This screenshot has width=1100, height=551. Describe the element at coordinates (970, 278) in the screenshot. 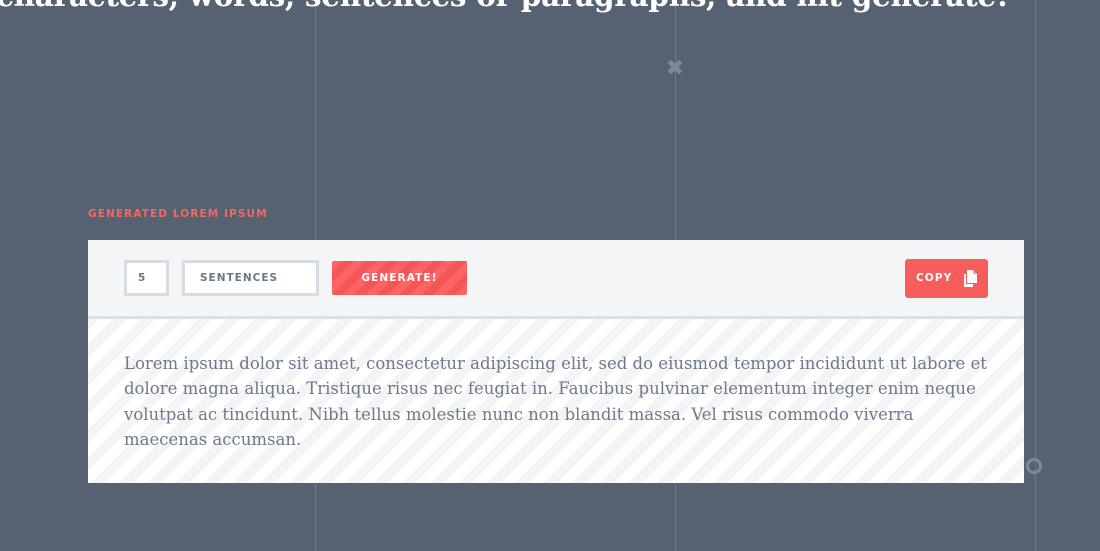

I see `copy-document-icon` at that location.